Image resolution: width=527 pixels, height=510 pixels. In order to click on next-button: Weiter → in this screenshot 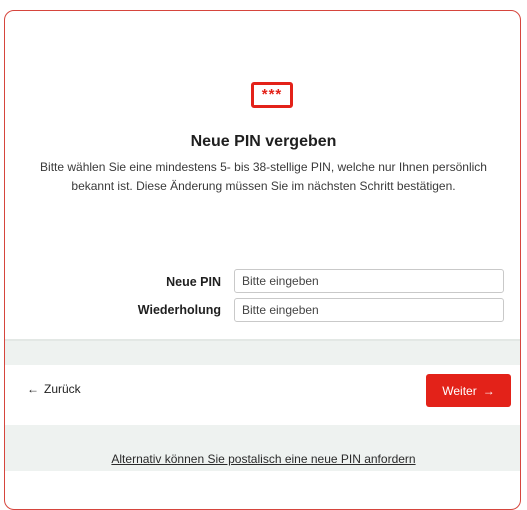, I will do `click(468, 390)`.